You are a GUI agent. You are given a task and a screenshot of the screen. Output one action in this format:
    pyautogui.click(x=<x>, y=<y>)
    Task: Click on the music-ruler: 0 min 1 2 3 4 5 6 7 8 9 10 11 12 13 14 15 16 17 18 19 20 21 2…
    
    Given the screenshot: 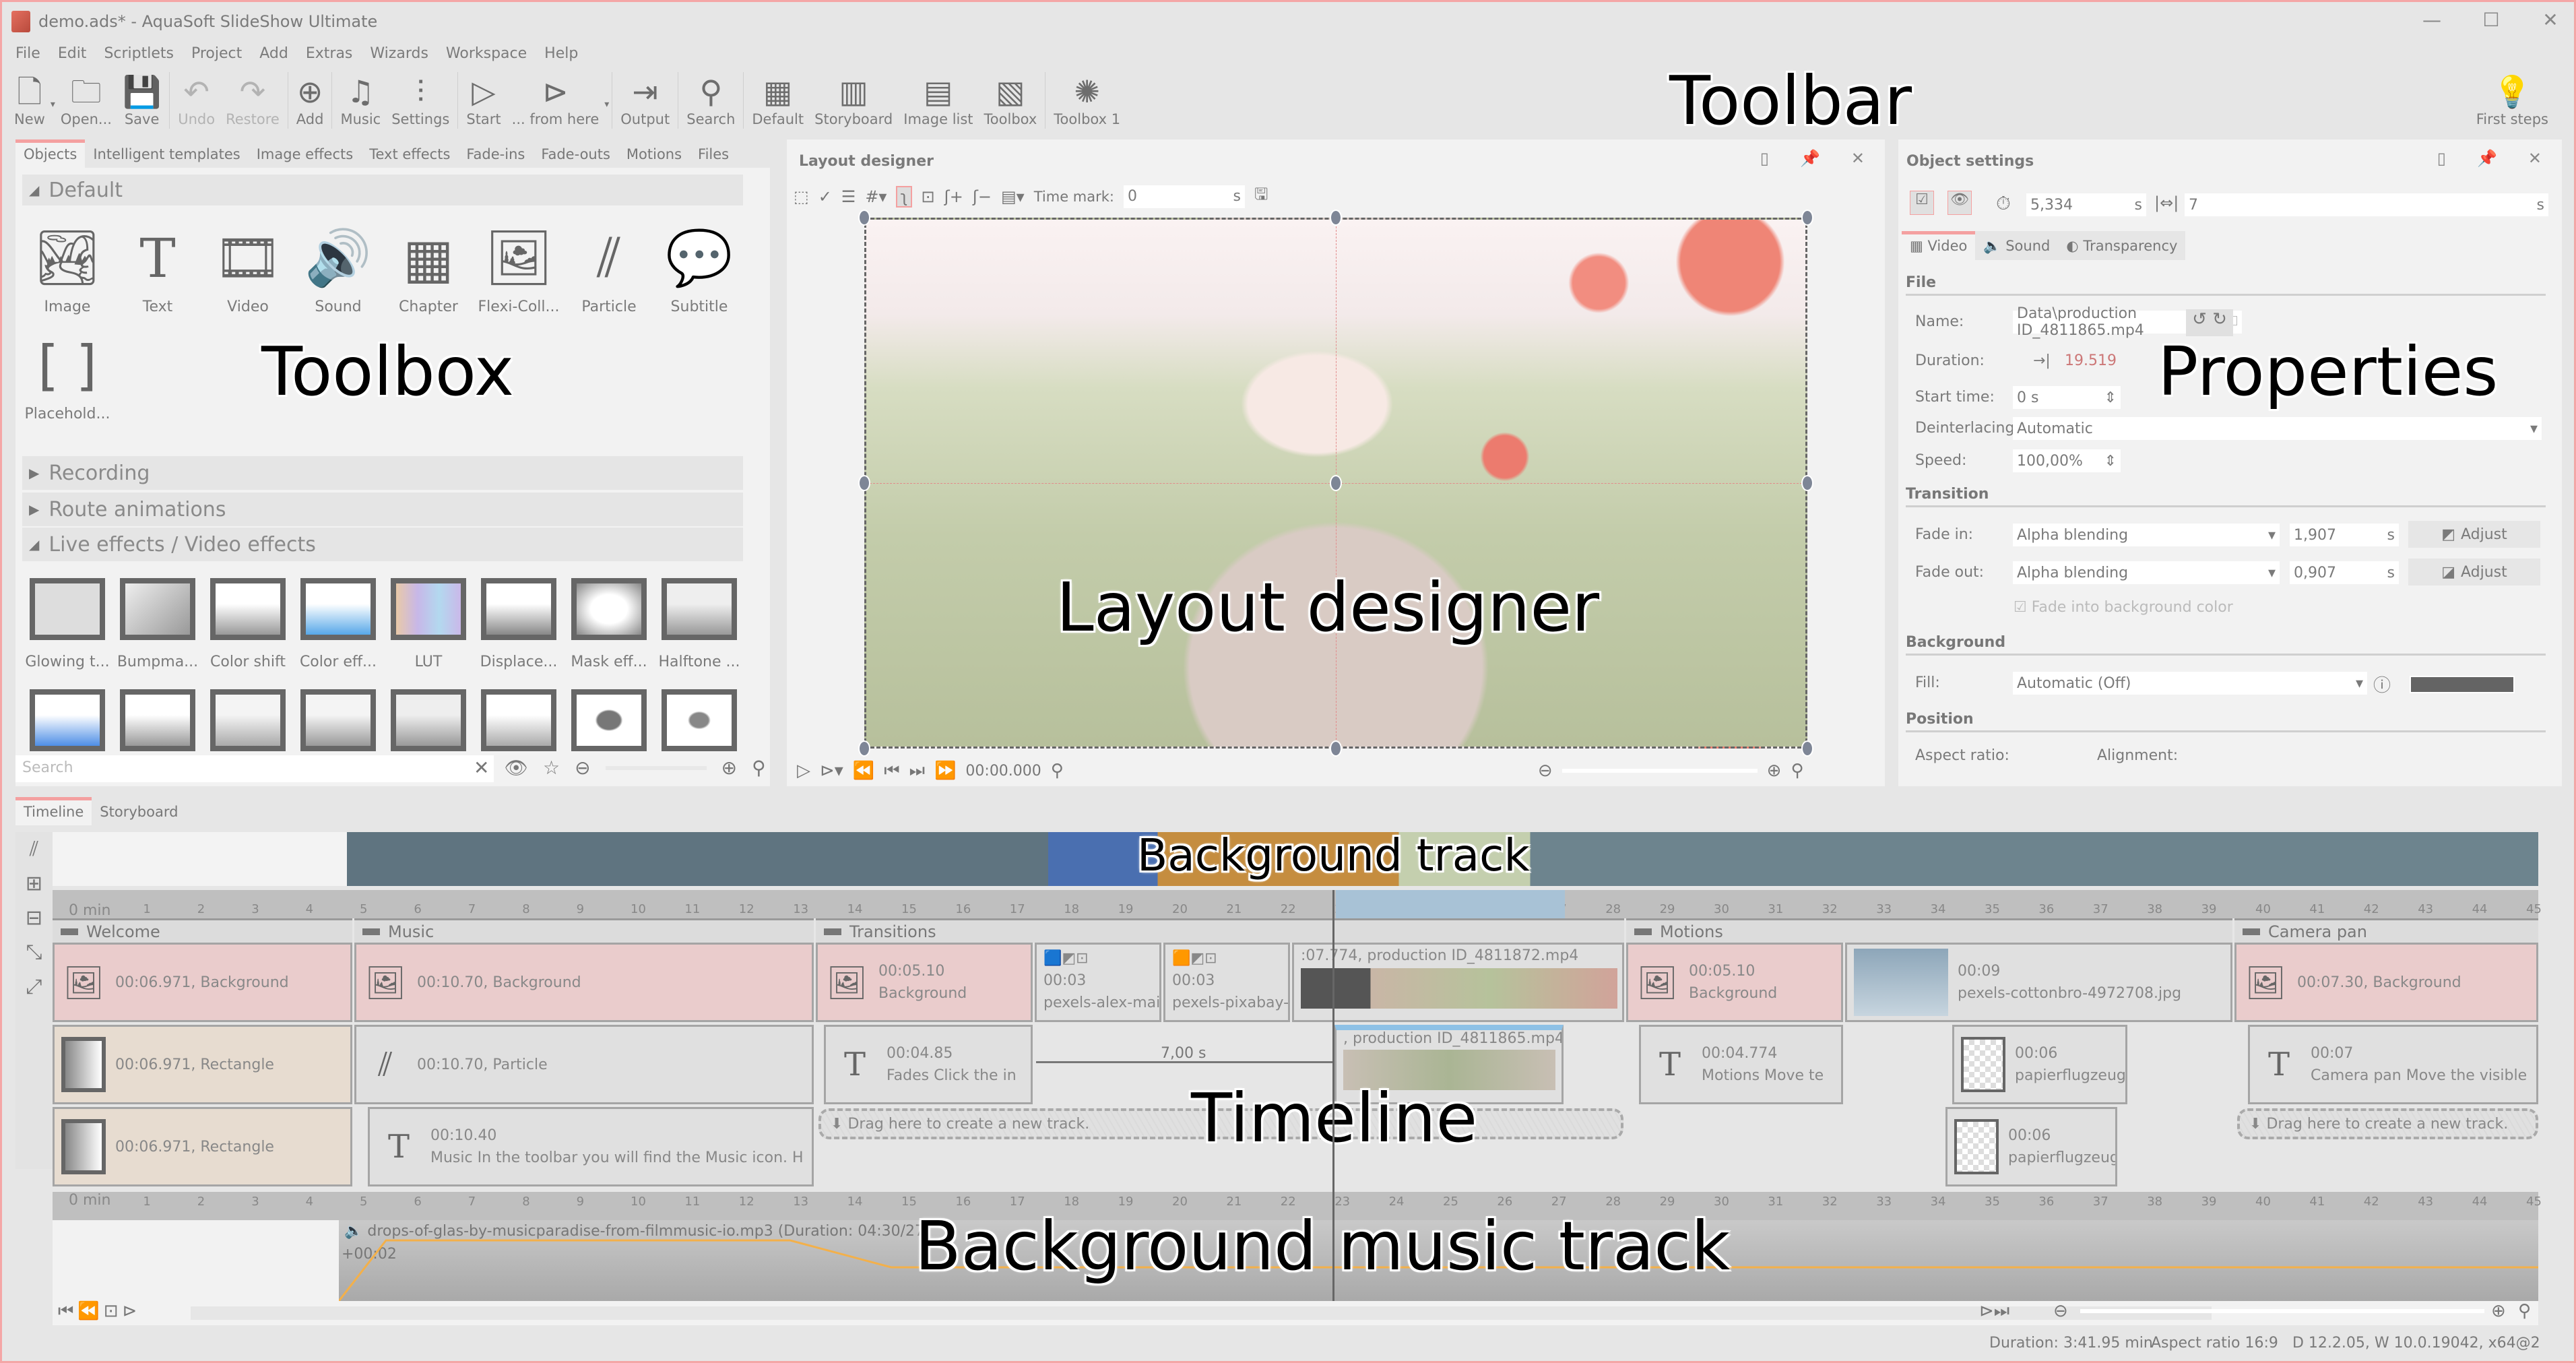 What is the action you would take?
    pyautogui.click(x=1298, y=1206)
    